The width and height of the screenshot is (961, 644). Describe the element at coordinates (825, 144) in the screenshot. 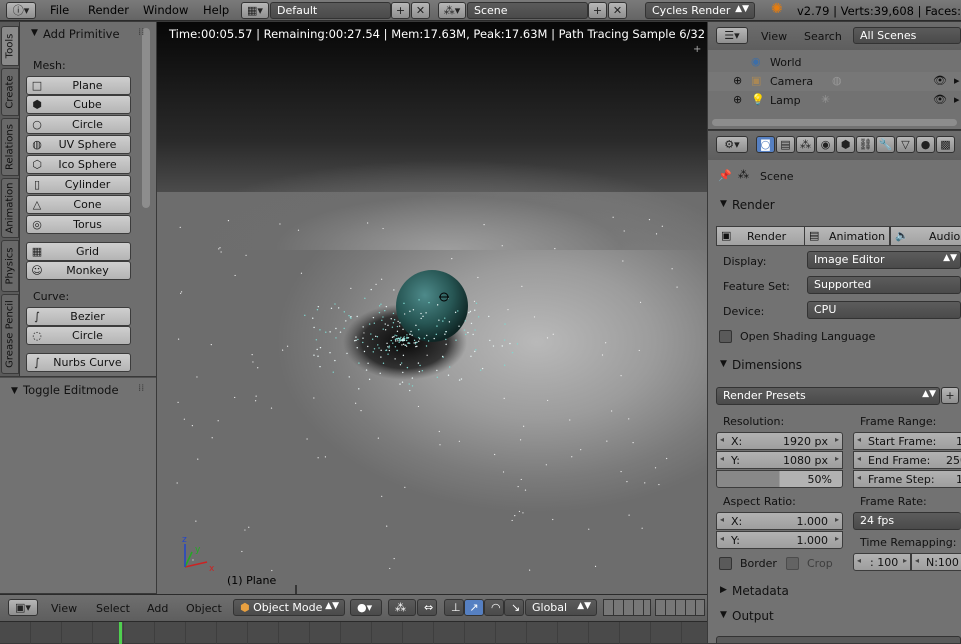

I see `world-context-icon: ◉` at that location.